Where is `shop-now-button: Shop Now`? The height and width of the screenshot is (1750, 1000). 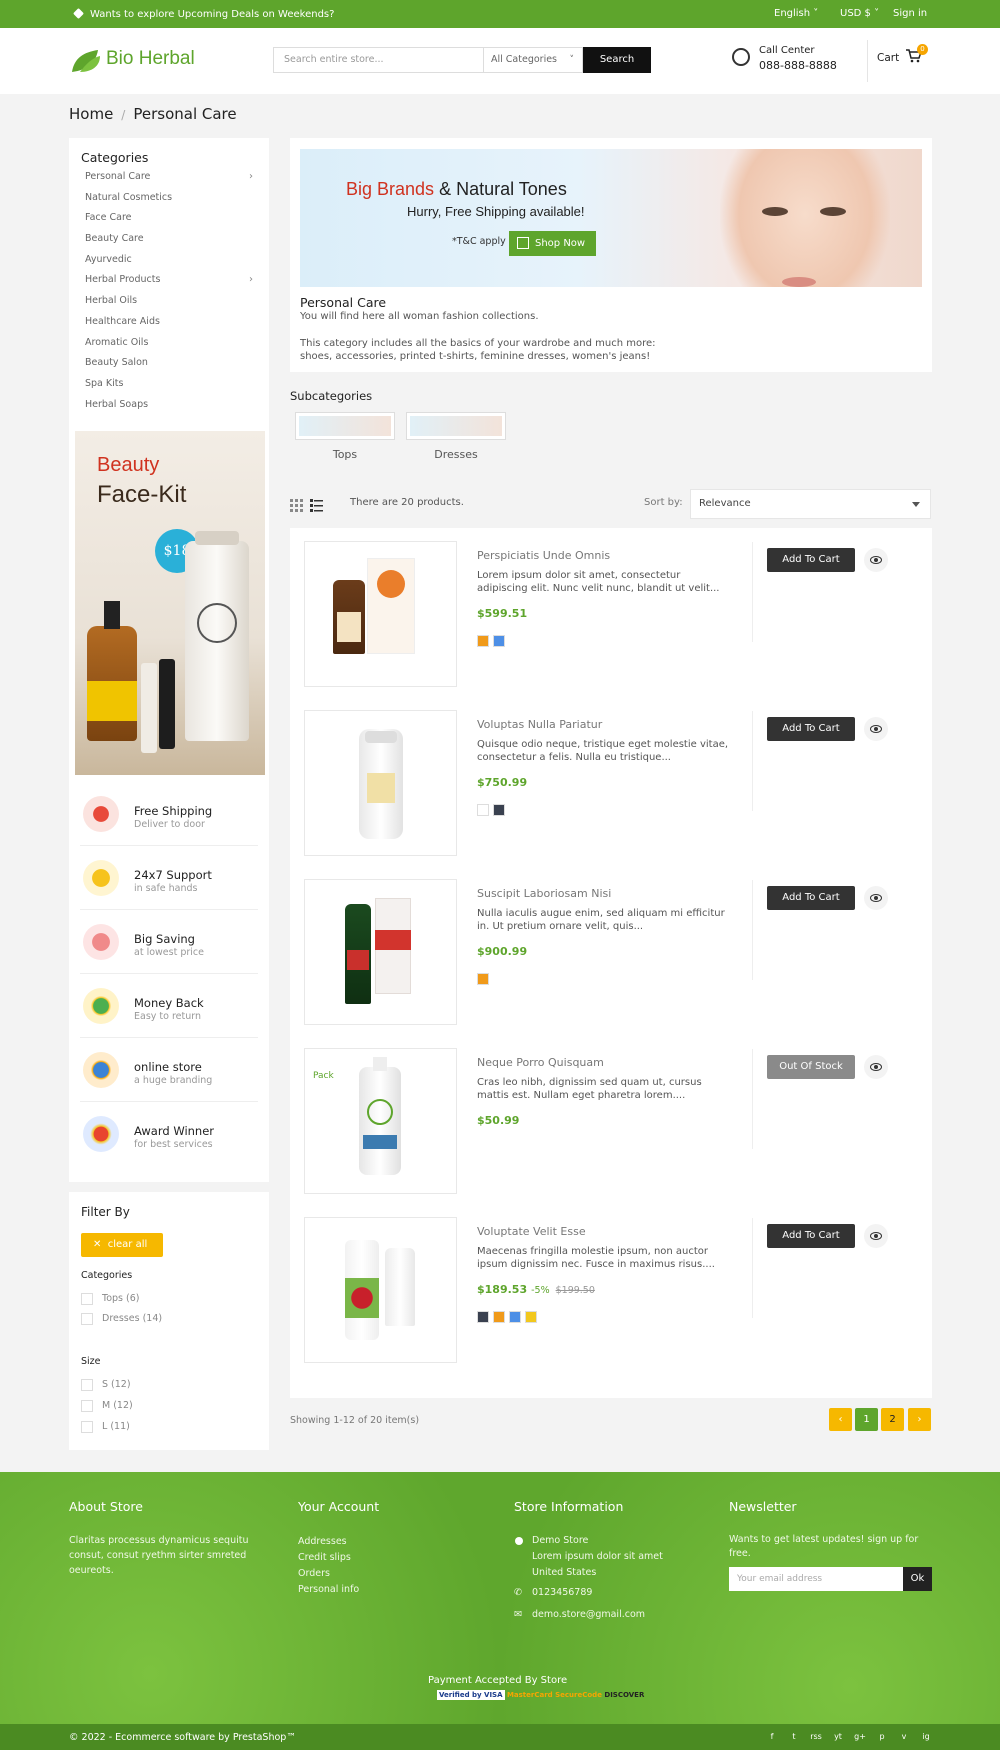
shop-now-button: Shop Now is located at coordinates (552, 243).